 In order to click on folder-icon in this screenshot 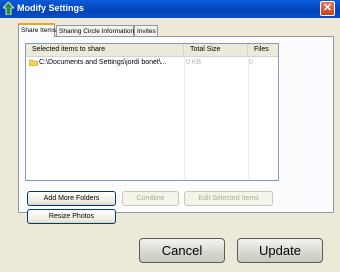, I will do `click(33, 62)`.